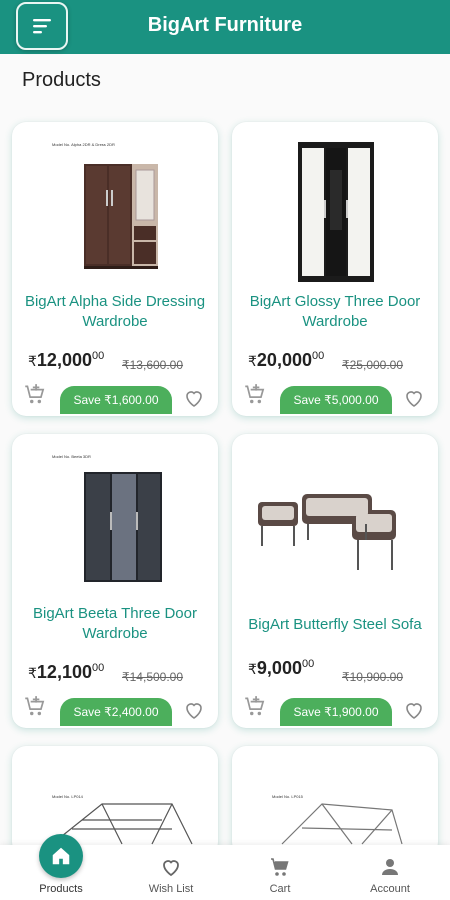 This screenshot has width=450, height=900. Describe the element at coordinates (71, 456) in the screenshot. I see `model-label: Model No. Beeta 3DR` at that location.